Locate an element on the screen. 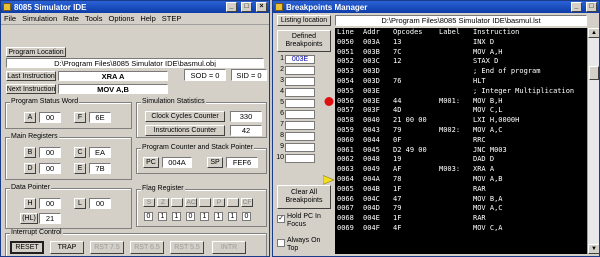 The width and height of the screenshot is (600, 257). column-header-line: Line is located at coordinates (345, 32).